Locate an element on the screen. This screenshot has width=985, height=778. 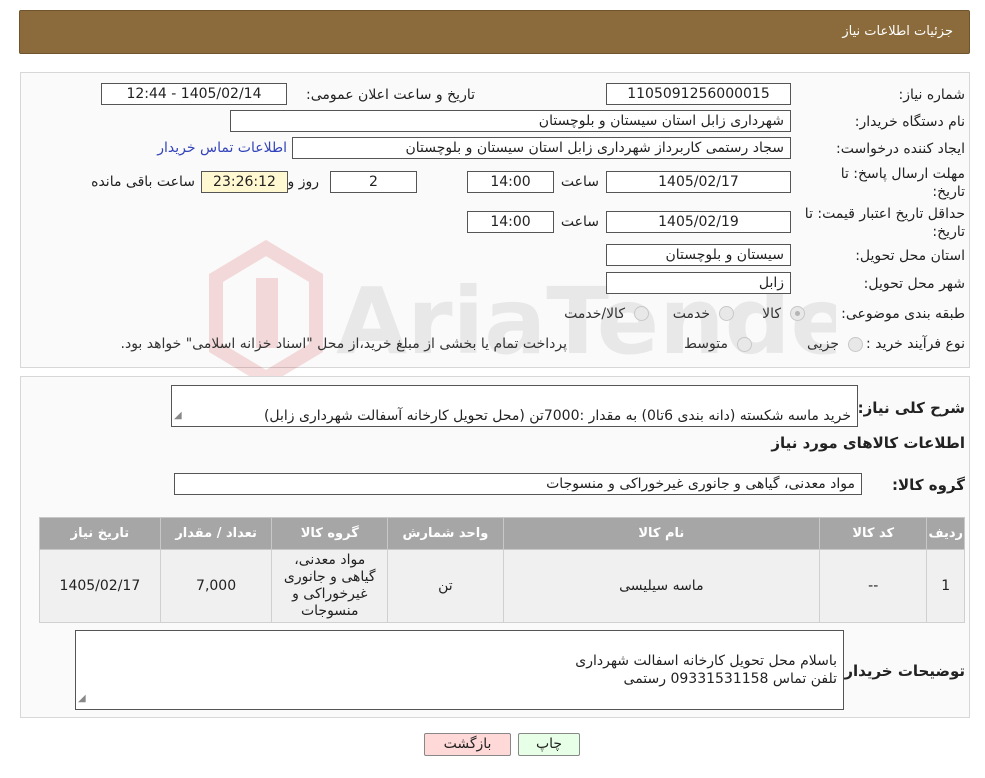
deadline-time-field: 14:00 is located at coordinates (510, 182).